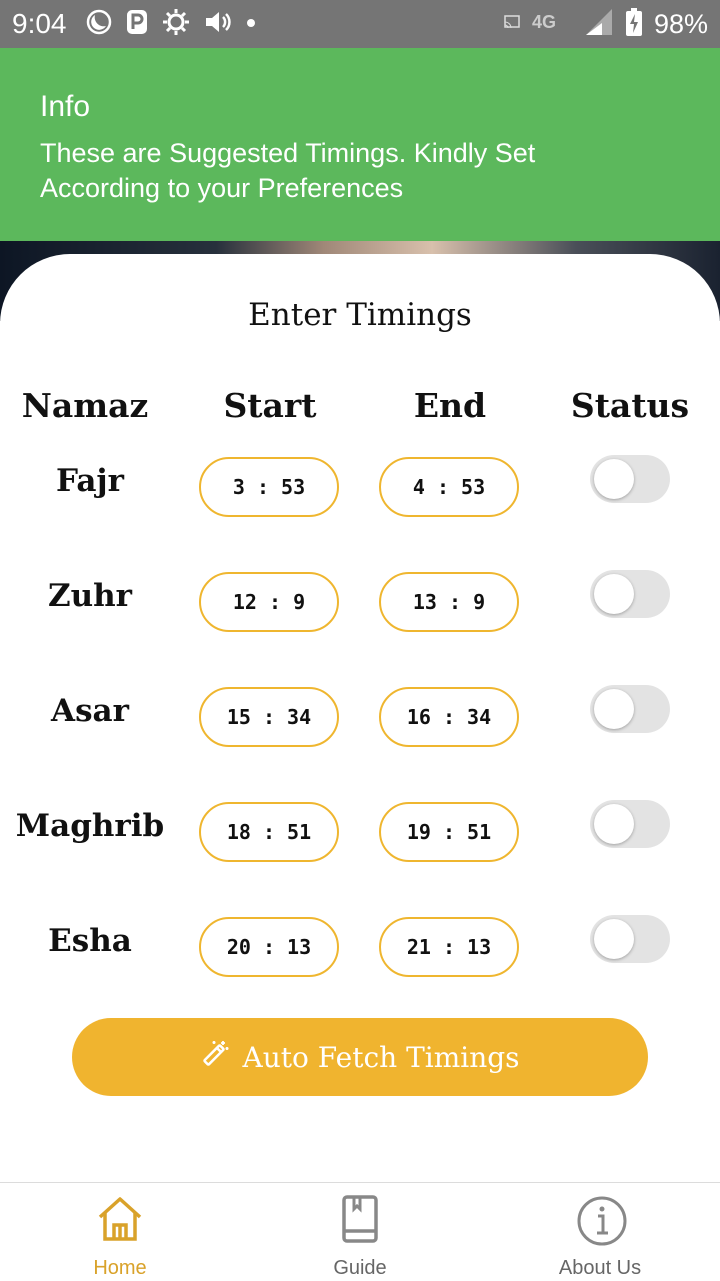  What do you see at coordinates (360, 490) in the screenshot?
I see `timing-row-fajr: Fajr 3 : 53 4 : 53` at bounding box center [360, 490].